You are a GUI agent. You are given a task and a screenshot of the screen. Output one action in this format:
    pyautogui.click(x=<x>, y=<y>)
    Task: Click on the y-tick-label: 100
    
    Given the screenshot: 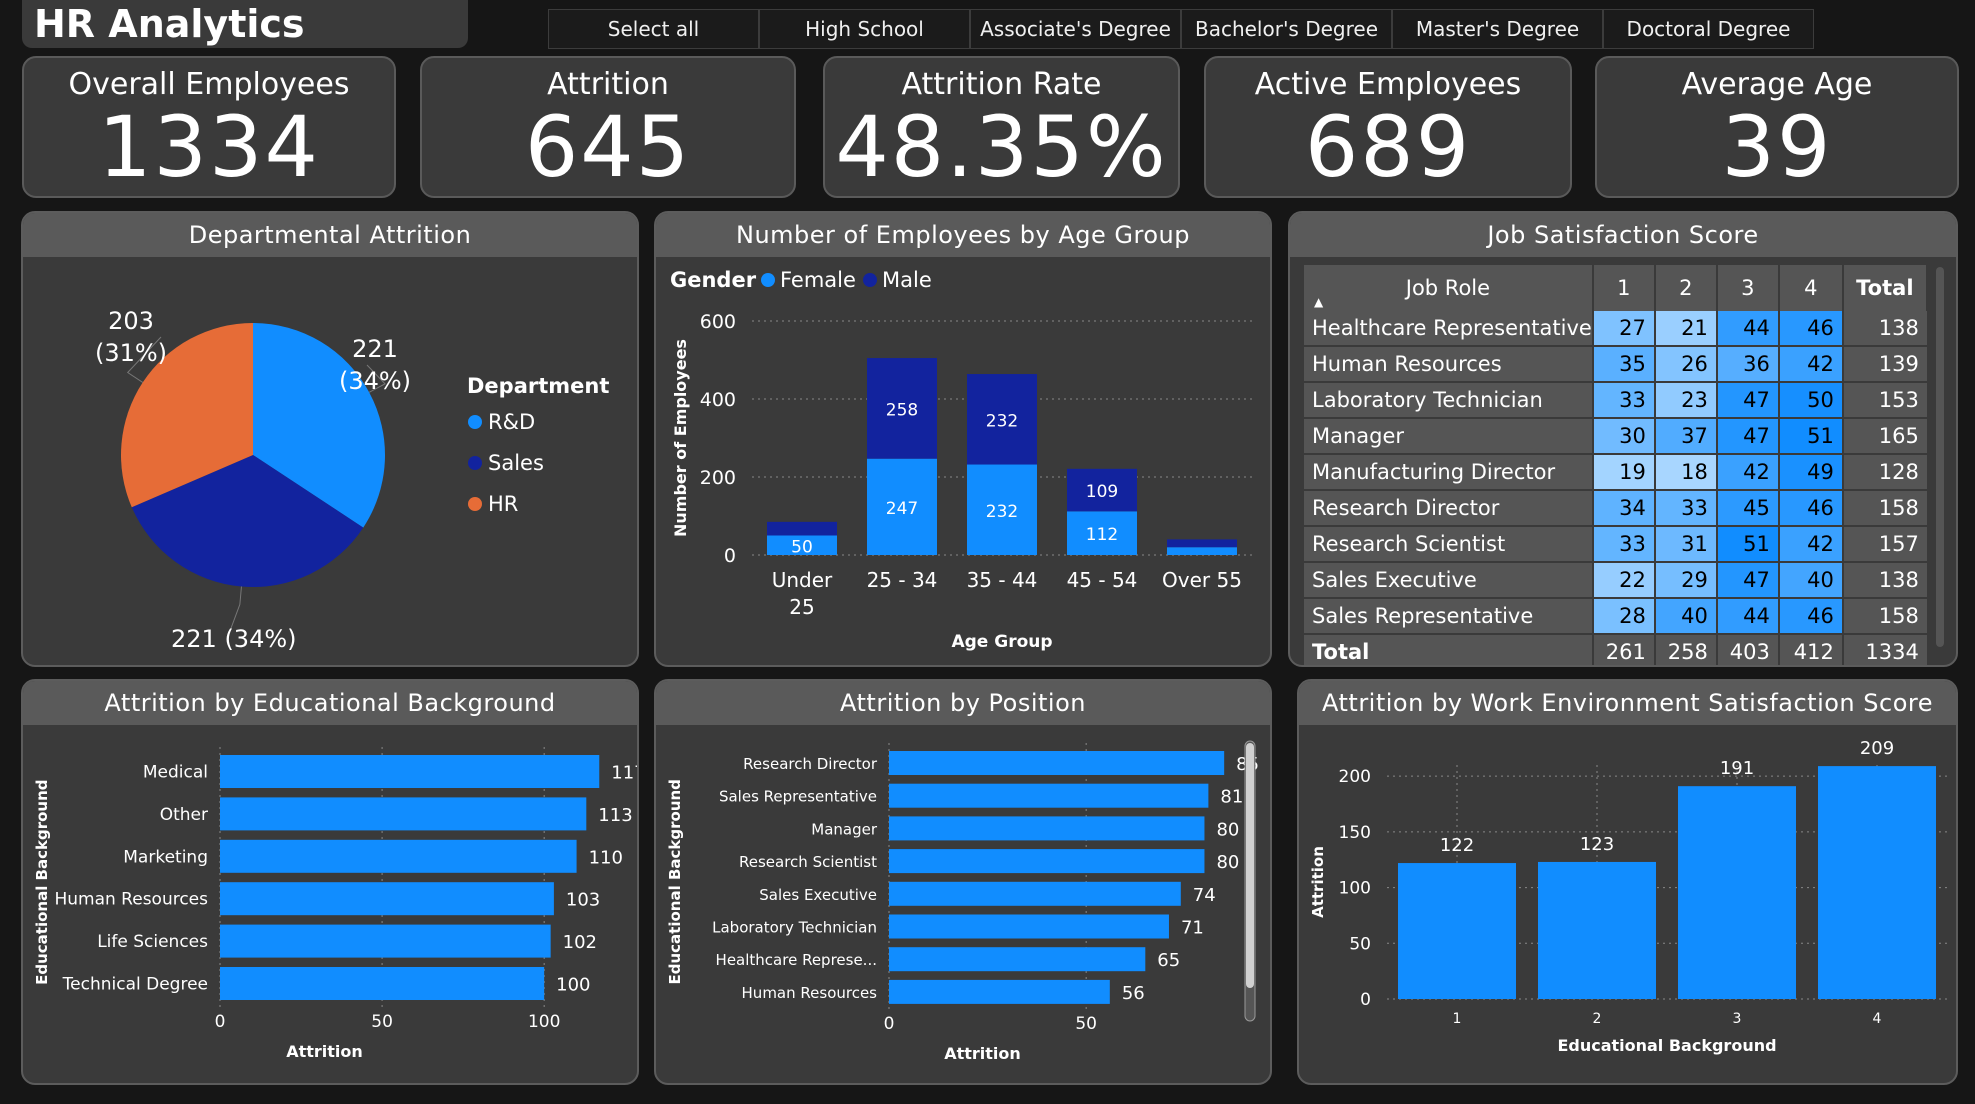 What is the action you would take?
    pyautogui.click(x=1355, y=889)
    